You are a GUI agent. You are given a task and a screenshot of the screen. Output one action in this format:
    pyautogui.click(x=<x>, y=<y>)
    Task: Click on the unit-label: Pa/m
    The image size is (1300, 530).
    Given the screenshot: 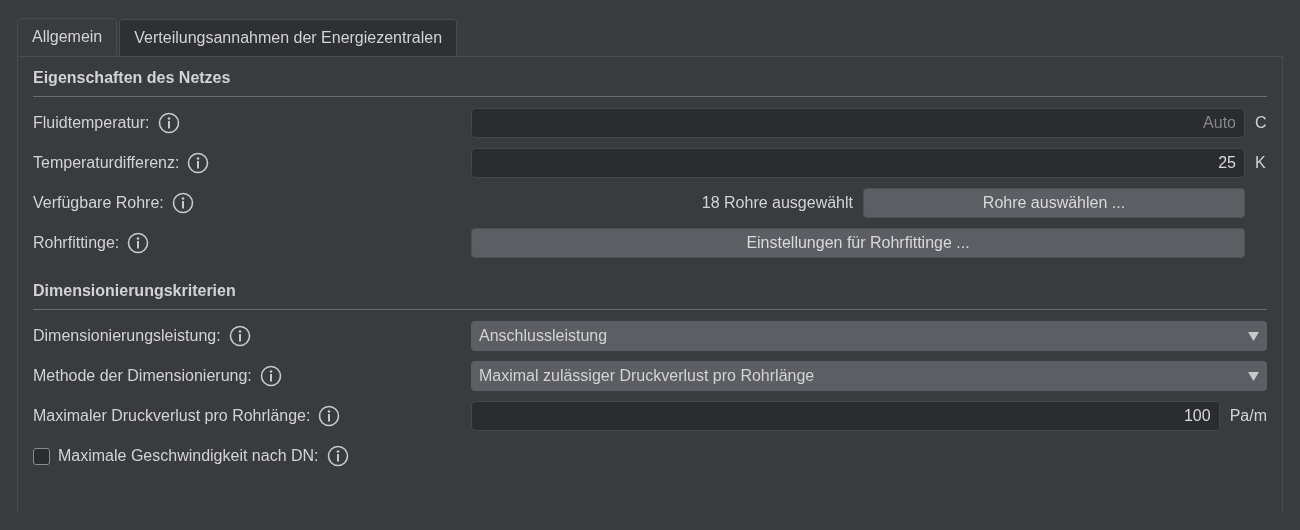 What is the action you would take?
    pyautogui.click(x=1248, y=416)
    